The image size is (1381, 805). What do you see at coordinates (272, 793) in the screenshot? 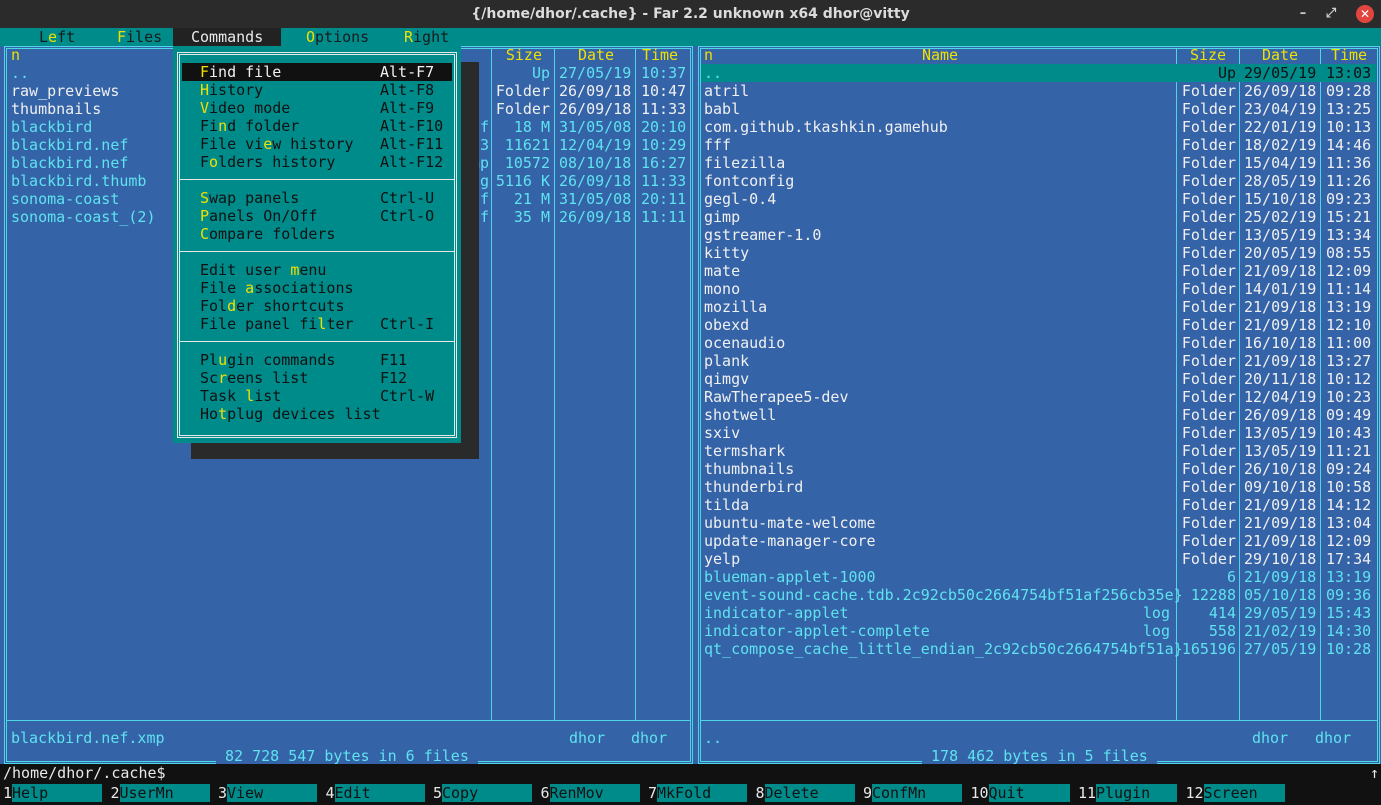
I see `fkey-view-button: View` at bounding box center [272, 793].